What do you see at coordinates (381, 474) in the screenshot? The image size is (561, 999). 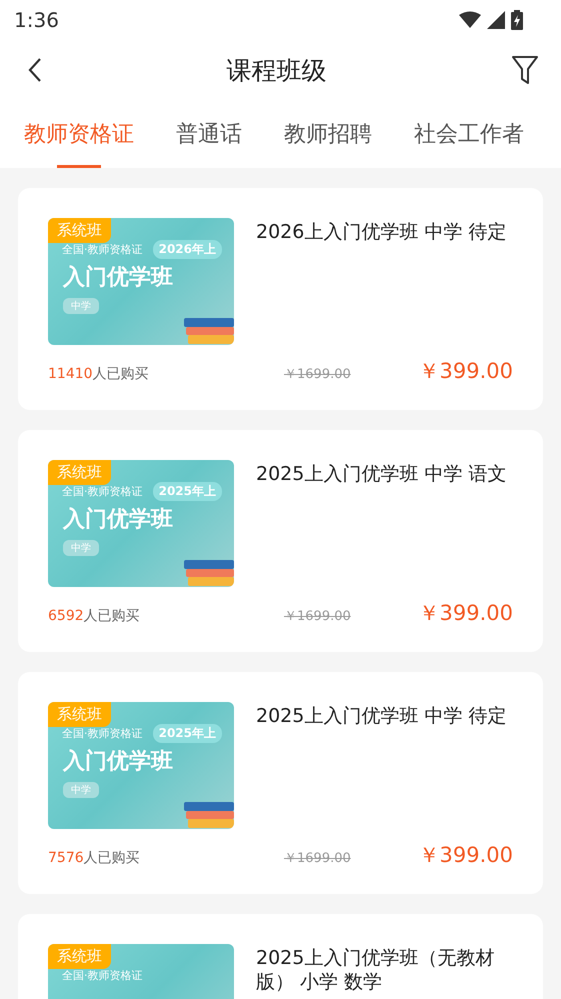 I see `course-title: 2025上入门优学班 中学 语文` at bounding box center [381, 474].